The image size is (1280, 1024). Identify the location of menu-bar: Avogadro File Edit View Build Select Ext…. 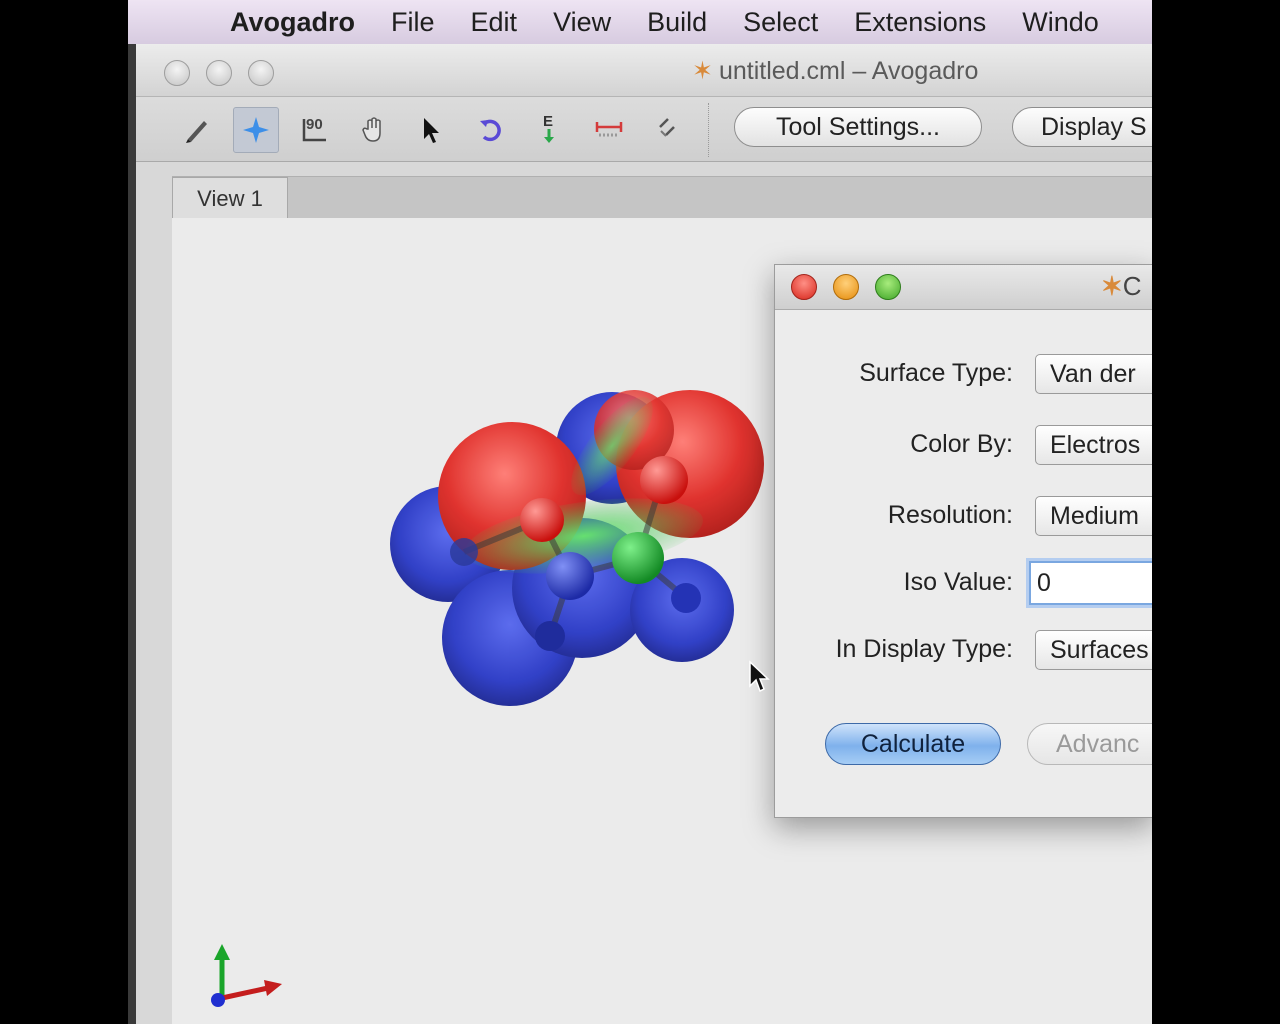
(640, 22).